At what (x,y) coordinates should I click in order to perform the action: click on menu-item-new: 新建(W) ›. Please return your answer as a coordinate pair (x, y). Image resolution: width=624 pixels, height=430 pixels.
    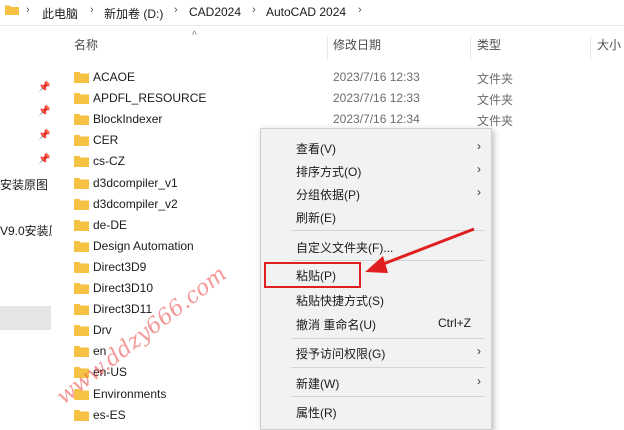
    Looking at the image, I should click on (376, 382).